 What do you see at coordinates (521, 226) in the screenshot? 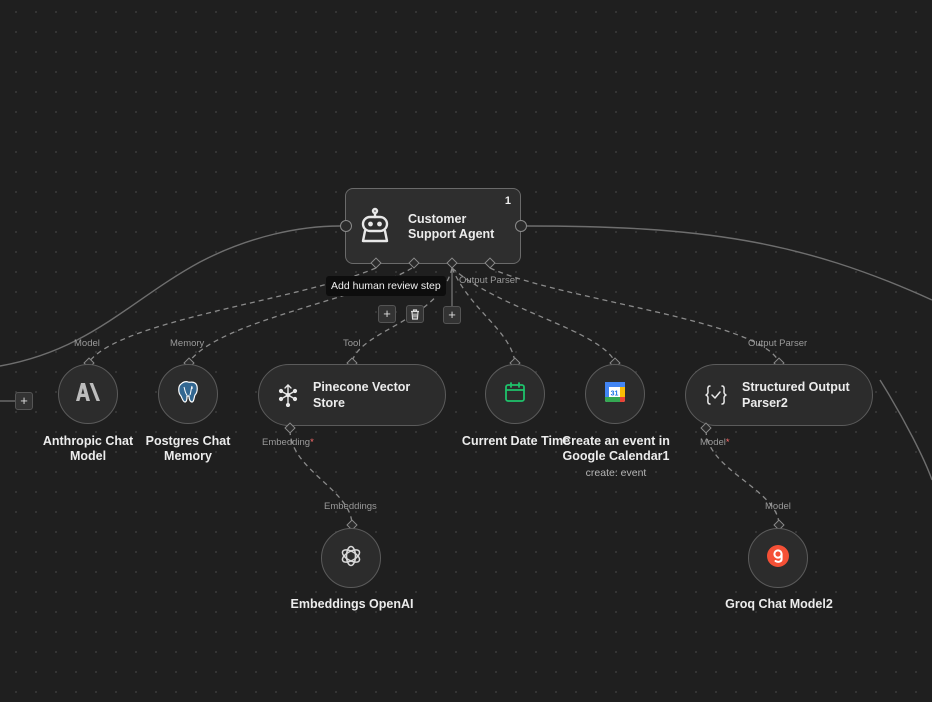
I see `agent-output-handle` at bounding box center [521, 226].